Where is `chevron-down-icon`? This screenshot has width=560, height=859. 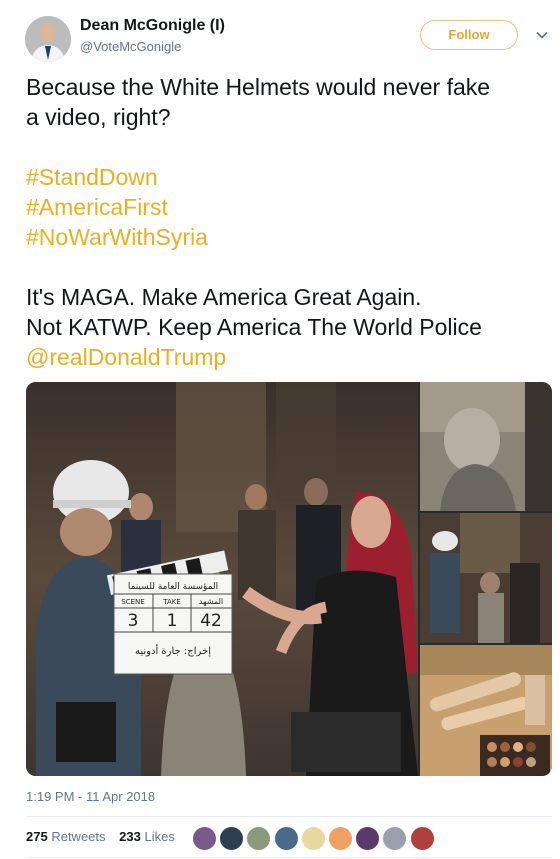 chevron-down-icon is located at coordinates (542, 35).